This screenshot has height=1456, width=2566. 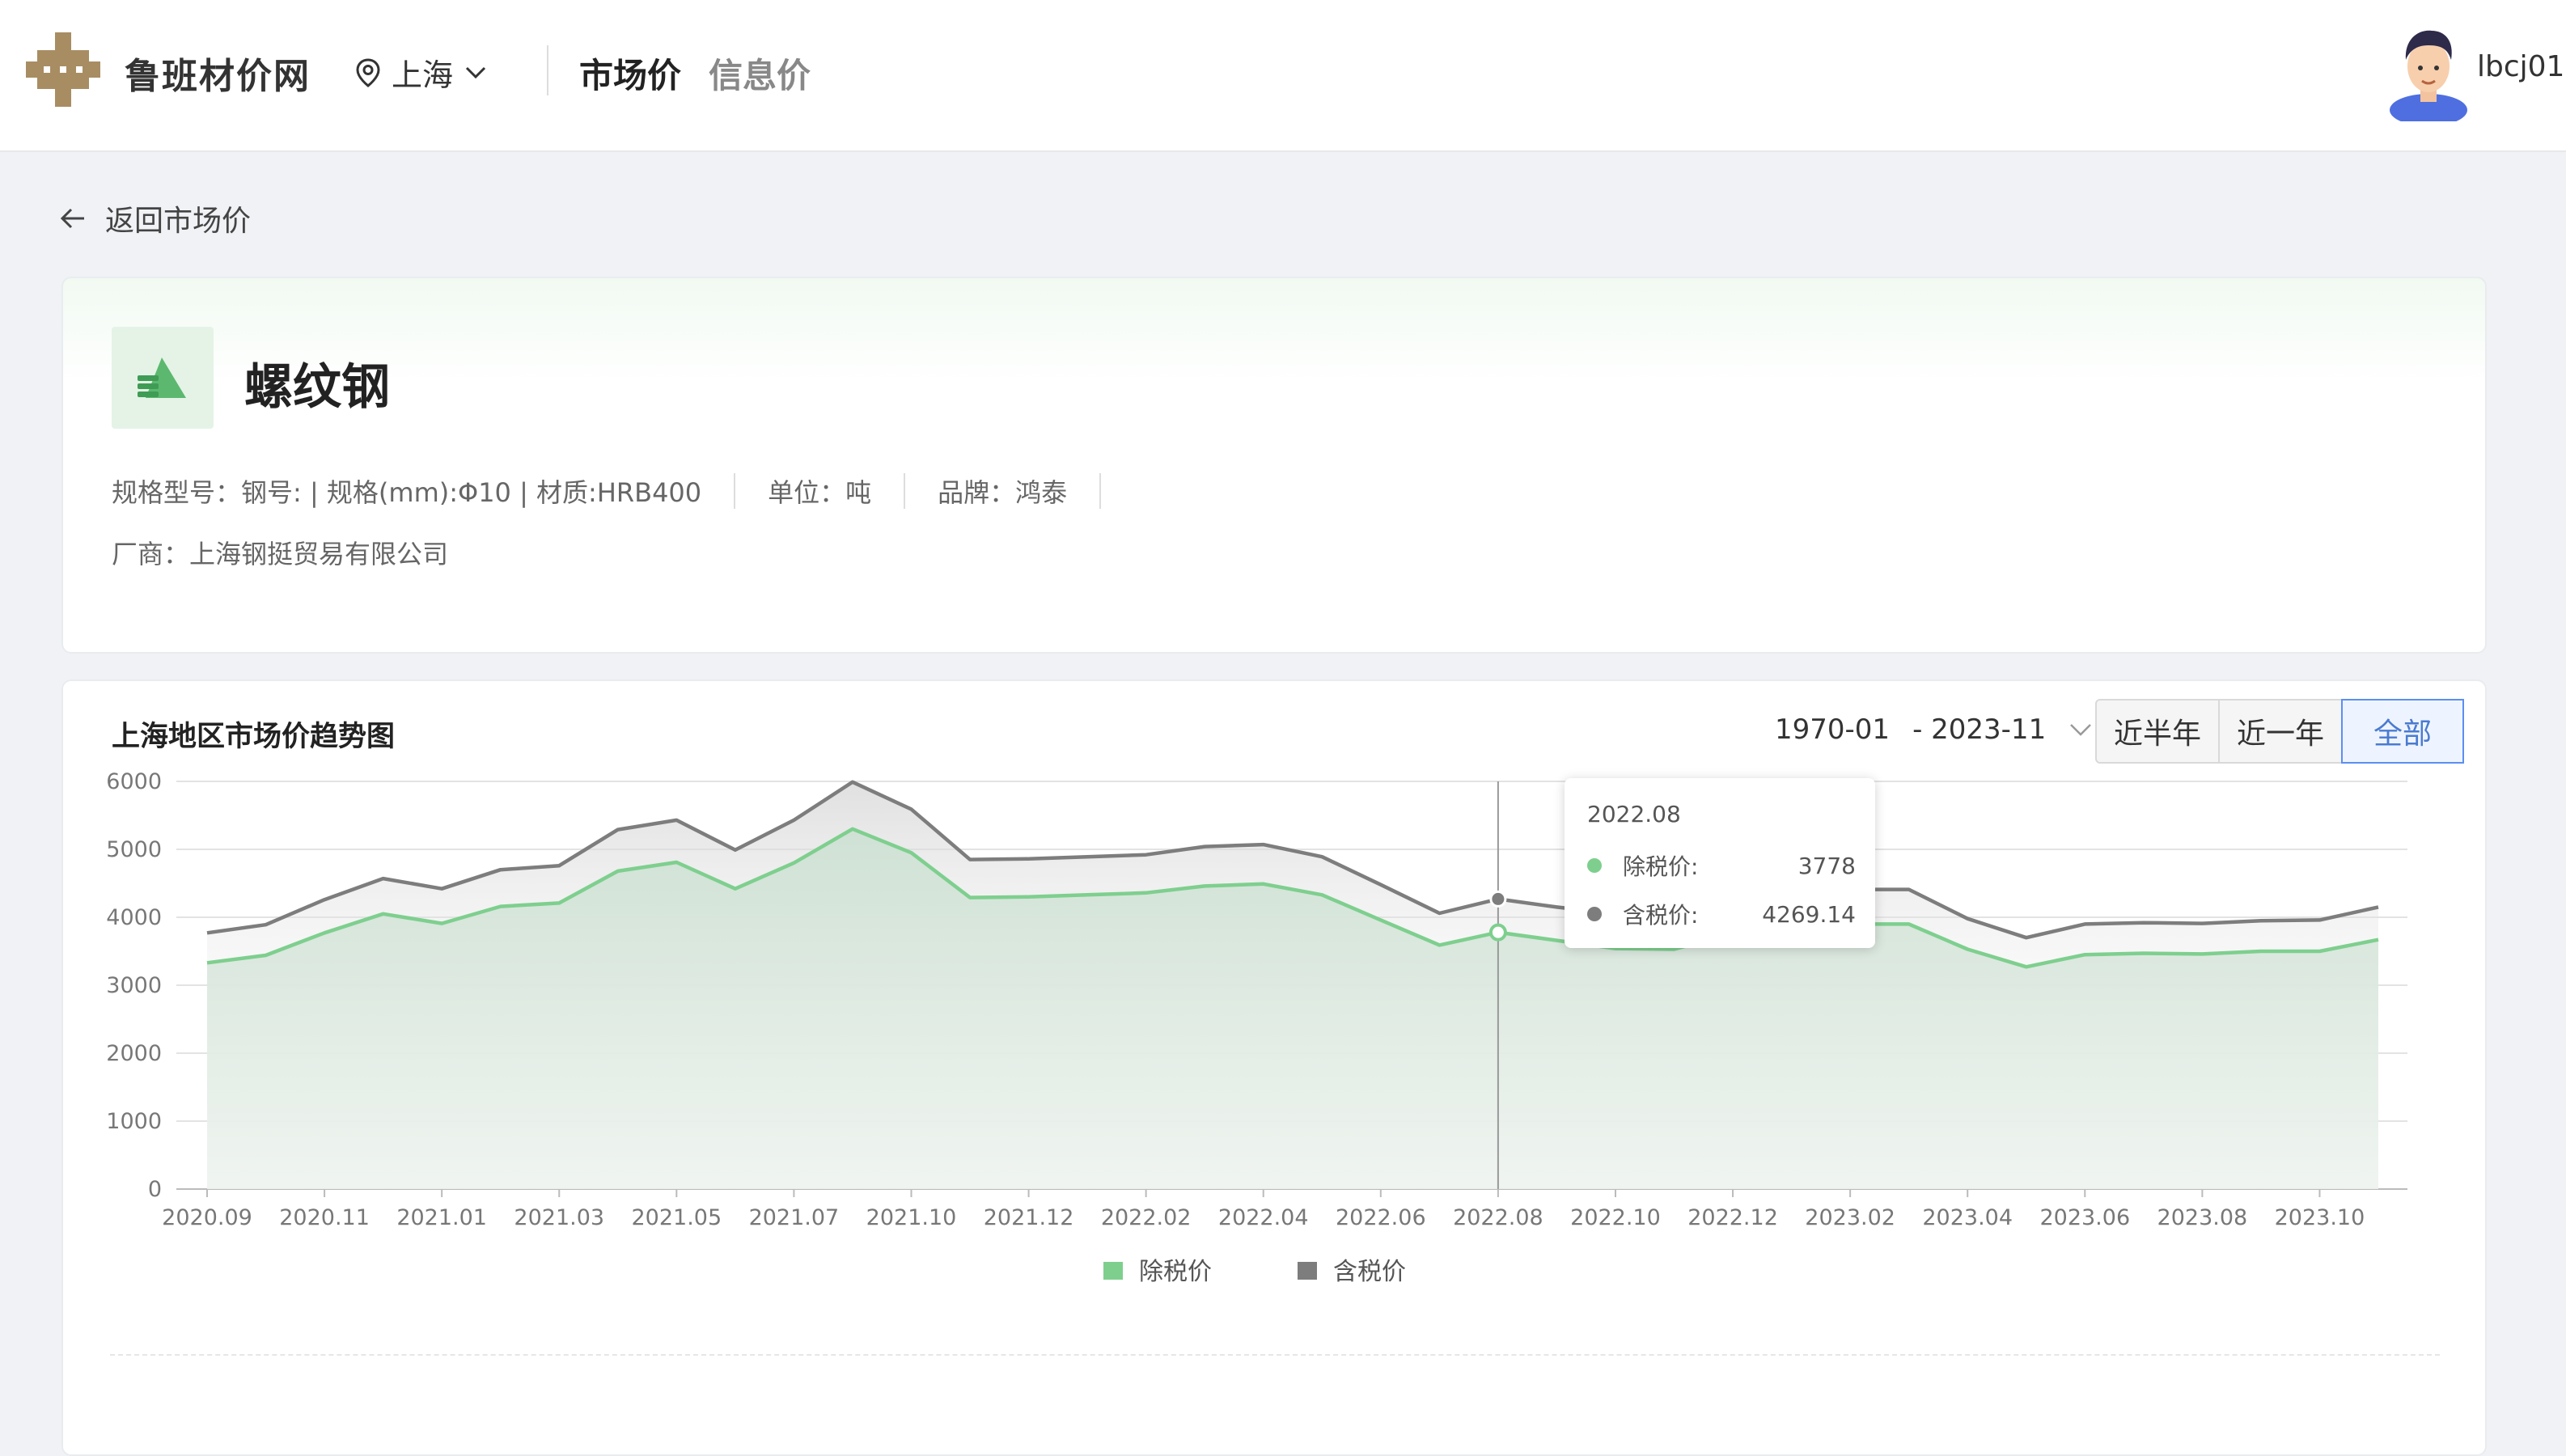 I want to click on x-tick-label: 2022.08, so click(x=1498, y=1217).